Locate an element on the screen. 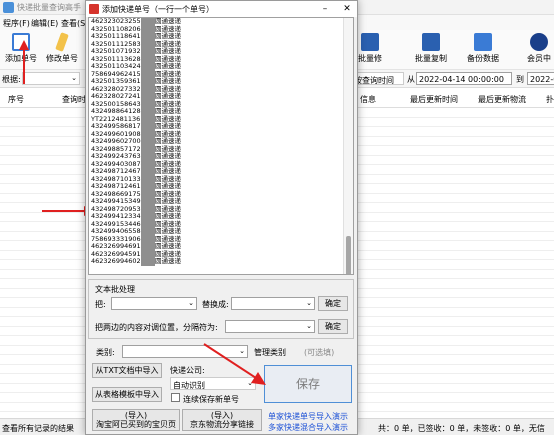 This screenshot has height=435, width=554. batch-copy-button: 批量复制 is located at coordinates (431, 51).